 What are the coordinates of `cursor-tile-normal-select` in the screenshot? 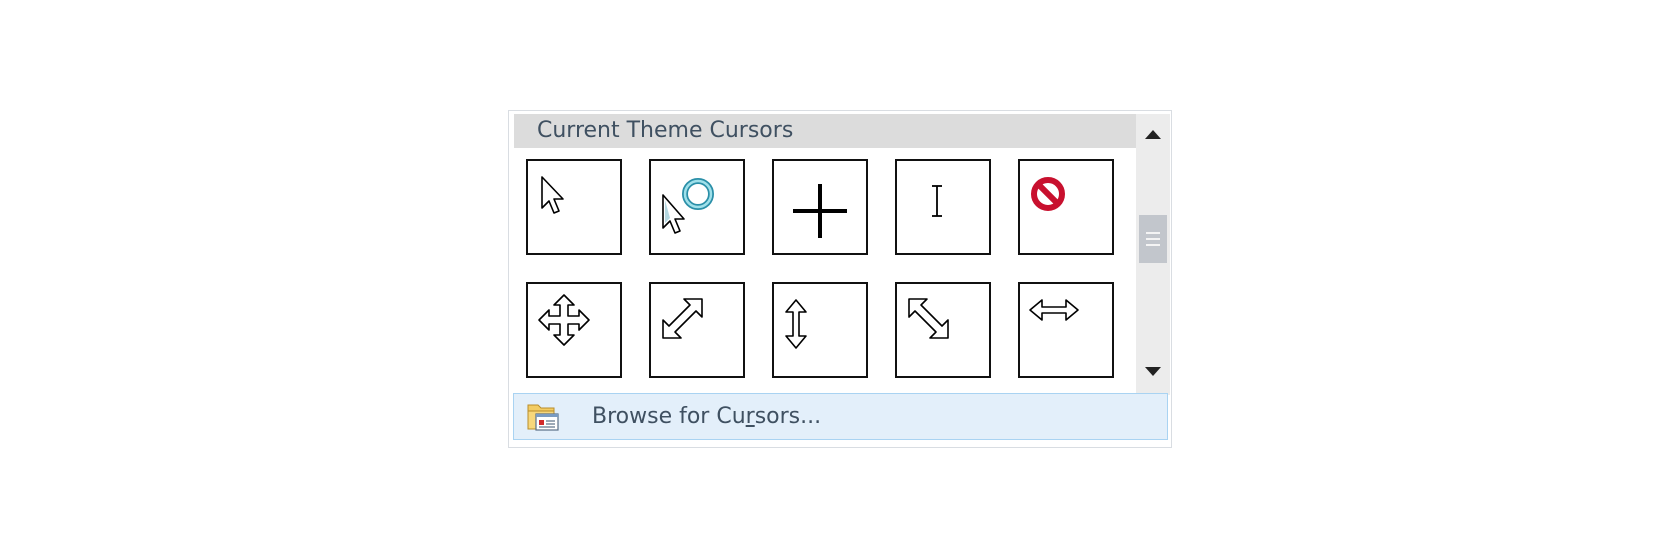 It's located at (574, 207).